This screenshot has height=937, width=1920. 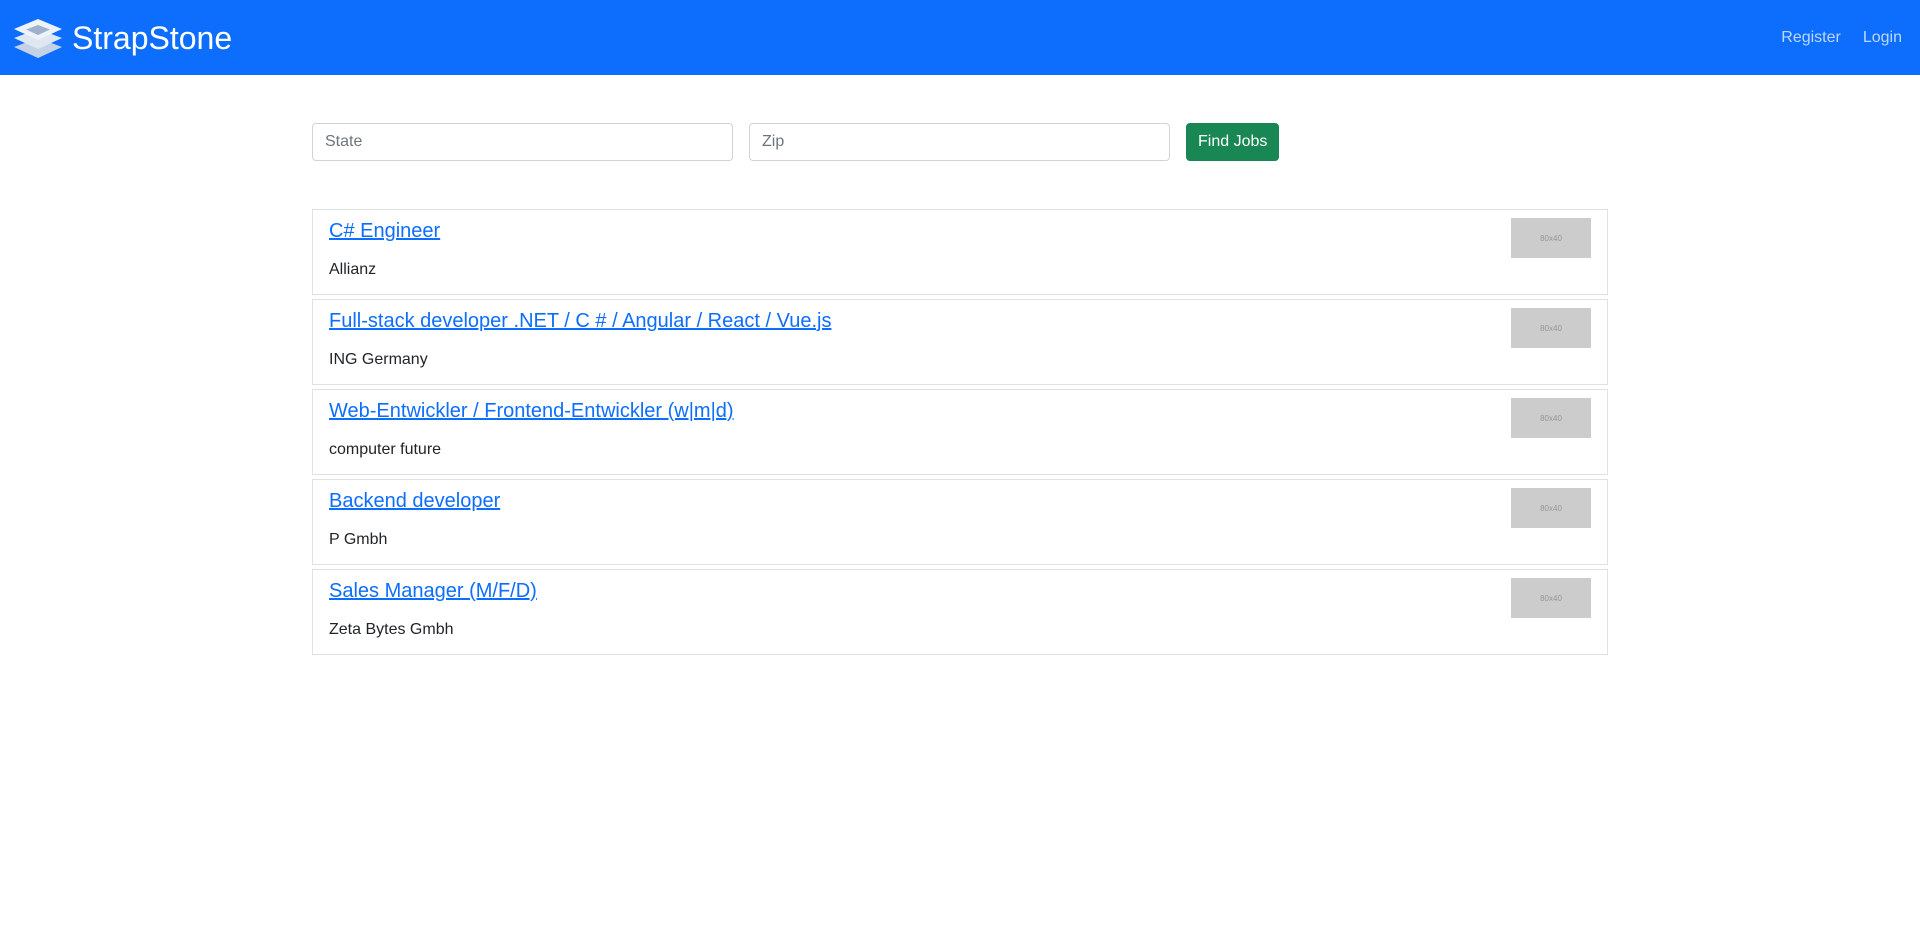 What do you see at coordinates (960, 252) in the screenshot?
I see `job-card: C# Engineer Allianz 80x40` at bounding box center [960, 252].